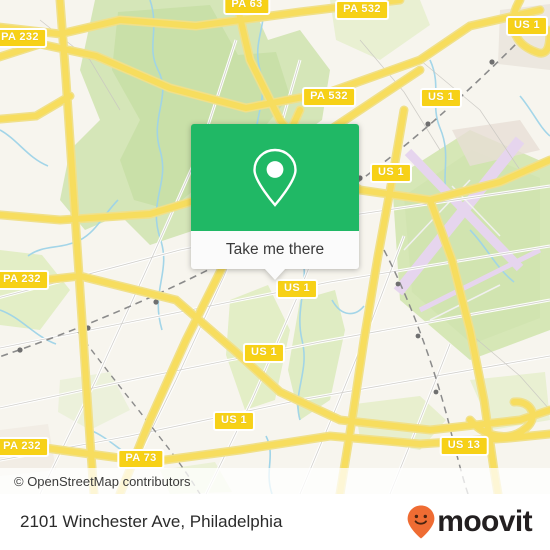  What do you see at coordinates (151, 521) in the screenshot?
I see `location-address-label: 2101 Winchester Ave, Philadelphia` at bounding box center [151, 521].